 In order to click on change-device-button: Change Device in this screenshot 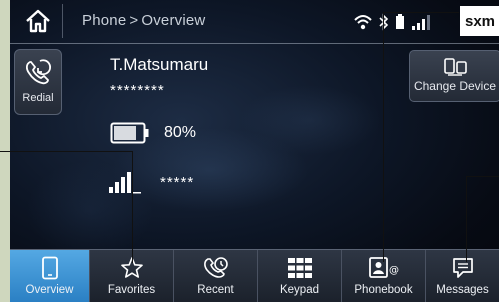, I will do `click(454, 76)`.